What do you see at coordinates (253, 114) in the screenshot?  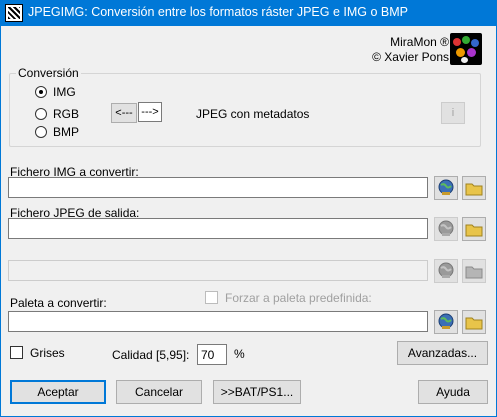 I see `direction-text: JPEG con metadatos` at bounding box center [253, 114].